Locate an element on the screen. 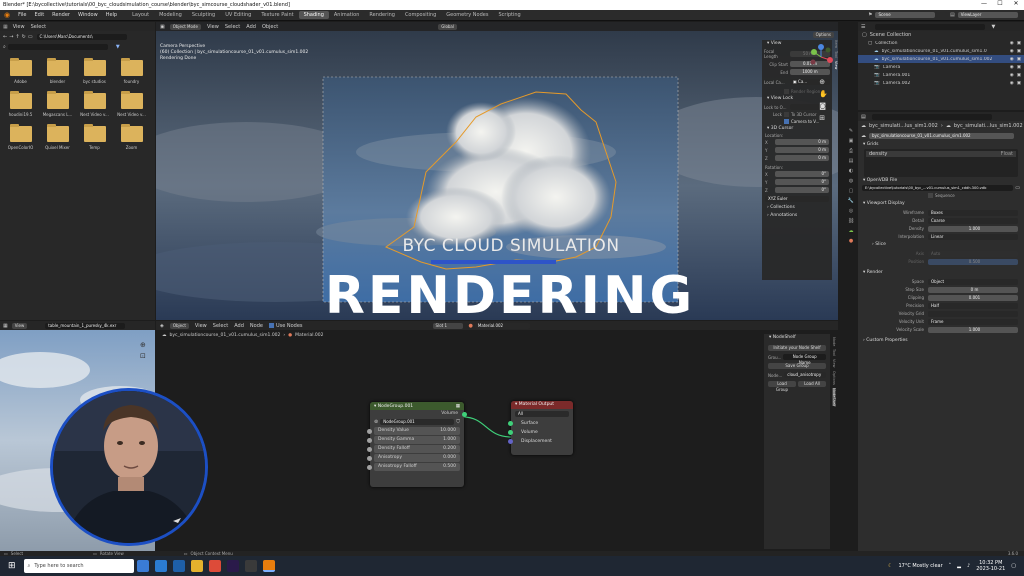  material-field: Material.002 is located at coordinates (502, 325).